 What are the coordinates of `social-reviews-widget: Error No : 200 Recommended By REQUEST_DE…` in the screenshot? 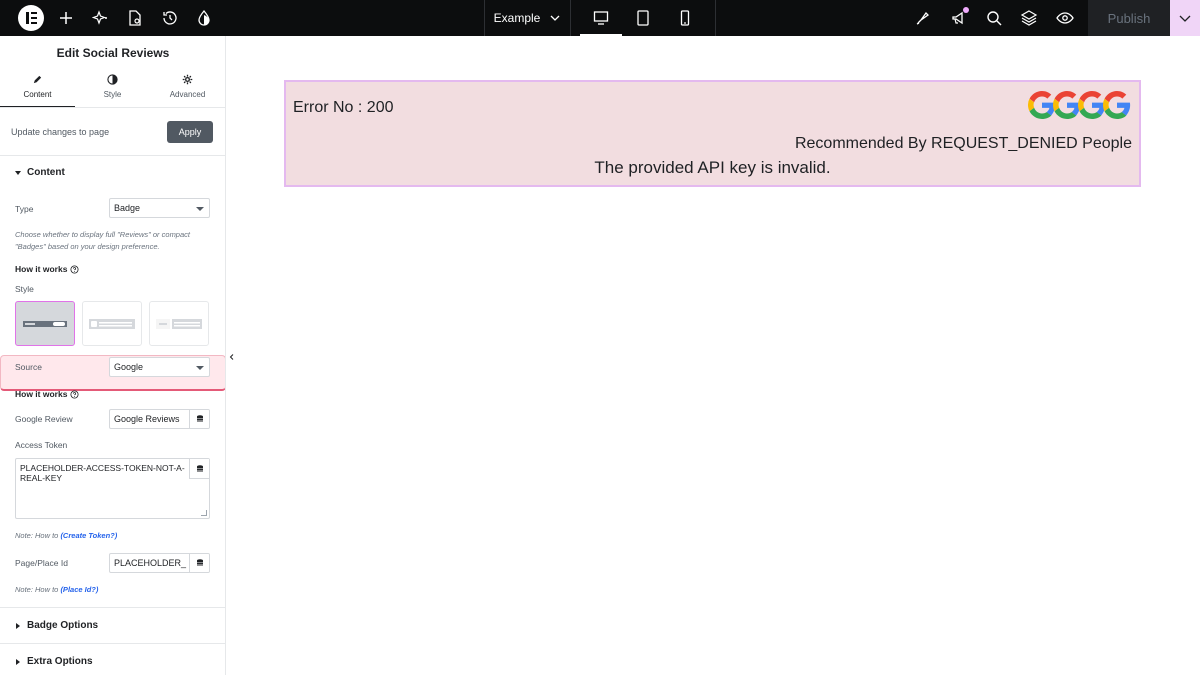 It's located at (712, 133).